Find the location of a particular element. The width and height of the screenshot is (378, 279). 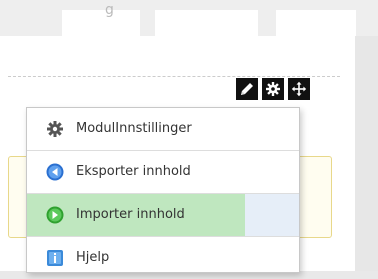

pencil-icon is located at coordinates (247, 89).